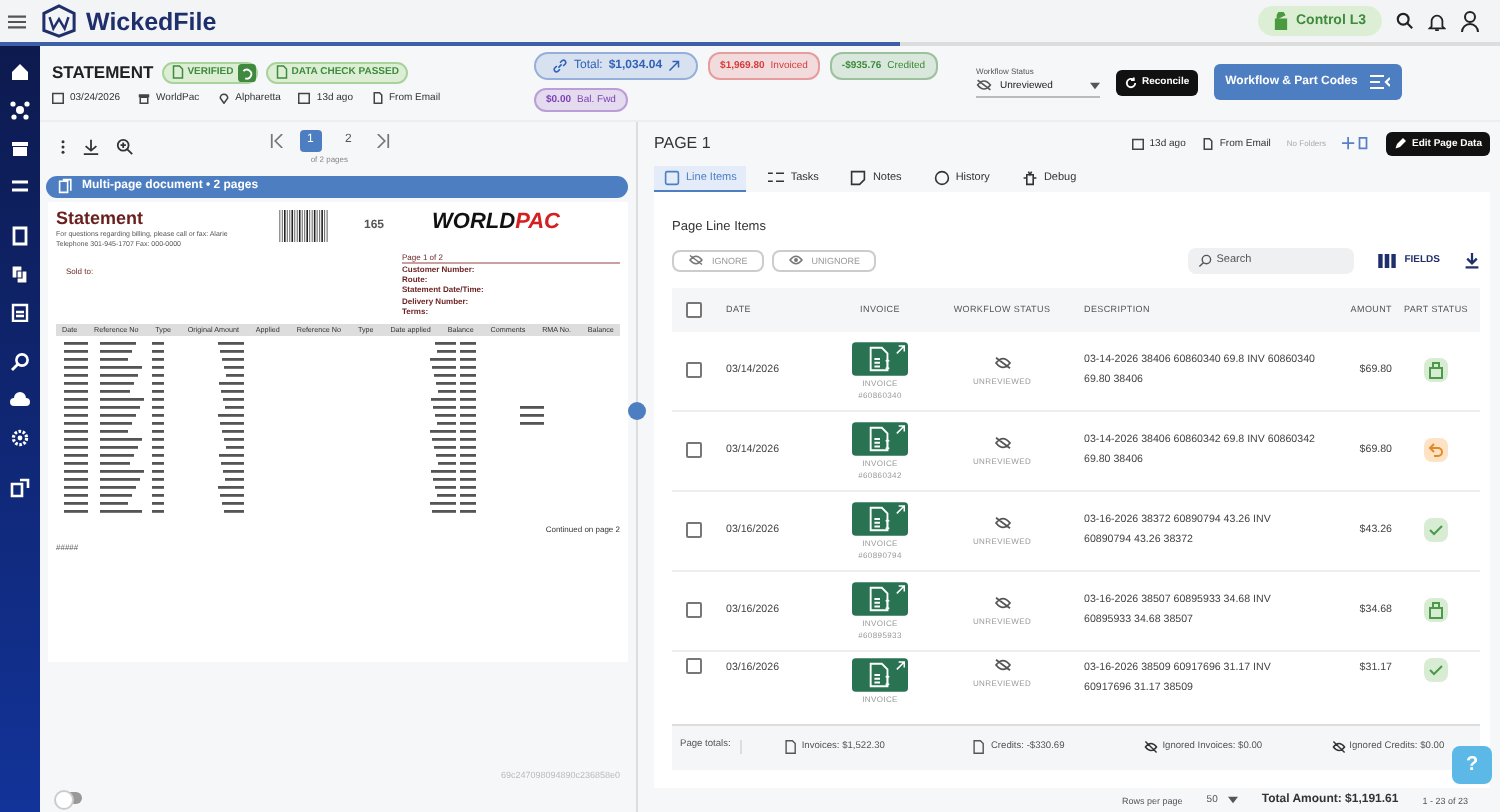 This screenshot has width=1500, height=812. Describe the element at coordinates (637, 410) in the screenshot. I see `collapse-handle` at that location.